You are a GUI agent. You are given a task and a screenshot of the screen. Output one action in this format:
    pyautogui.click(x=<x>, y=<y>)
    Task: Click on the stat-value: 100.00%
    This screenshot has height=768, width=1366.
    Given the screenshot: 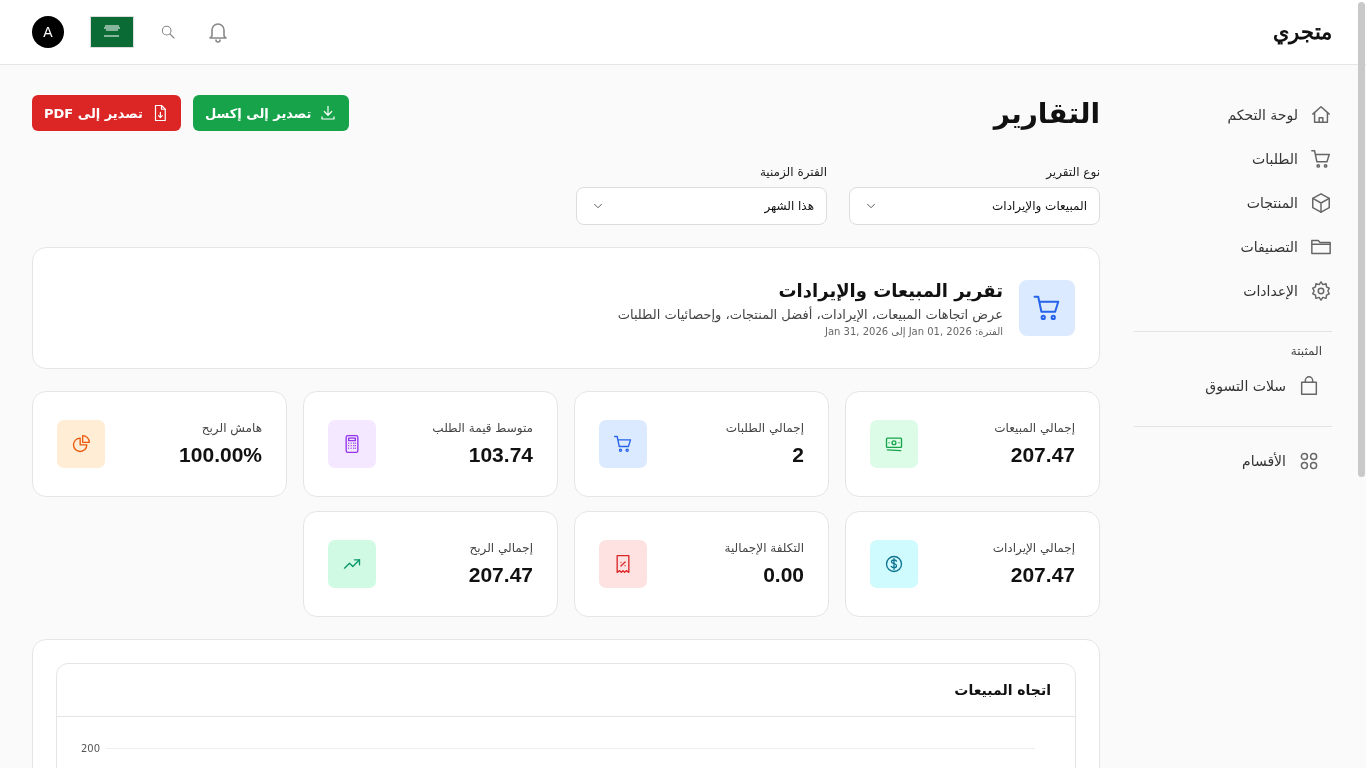 What is the action you would take?
    pyautogui.click(x=220, y=455)
    